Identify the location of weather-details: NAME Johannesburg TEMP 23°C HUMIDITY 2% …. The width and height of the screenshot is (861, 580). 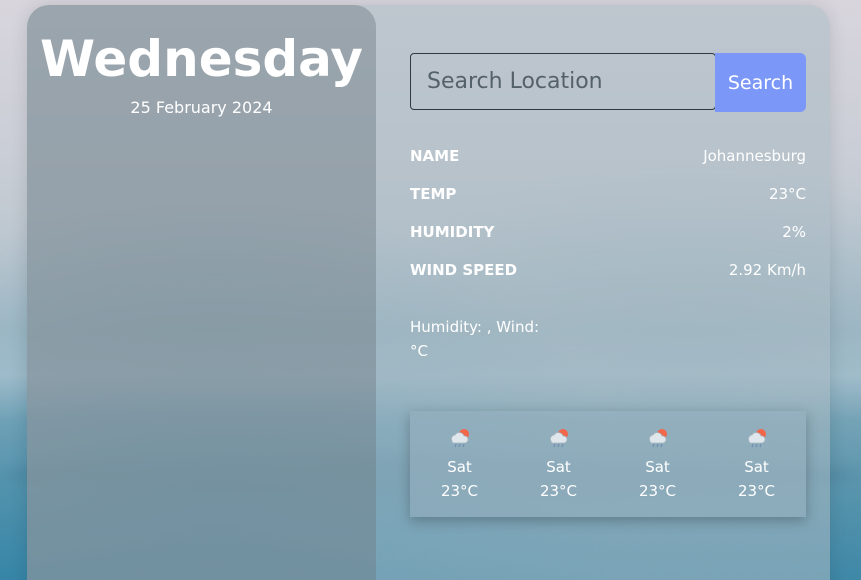
(608, 221).